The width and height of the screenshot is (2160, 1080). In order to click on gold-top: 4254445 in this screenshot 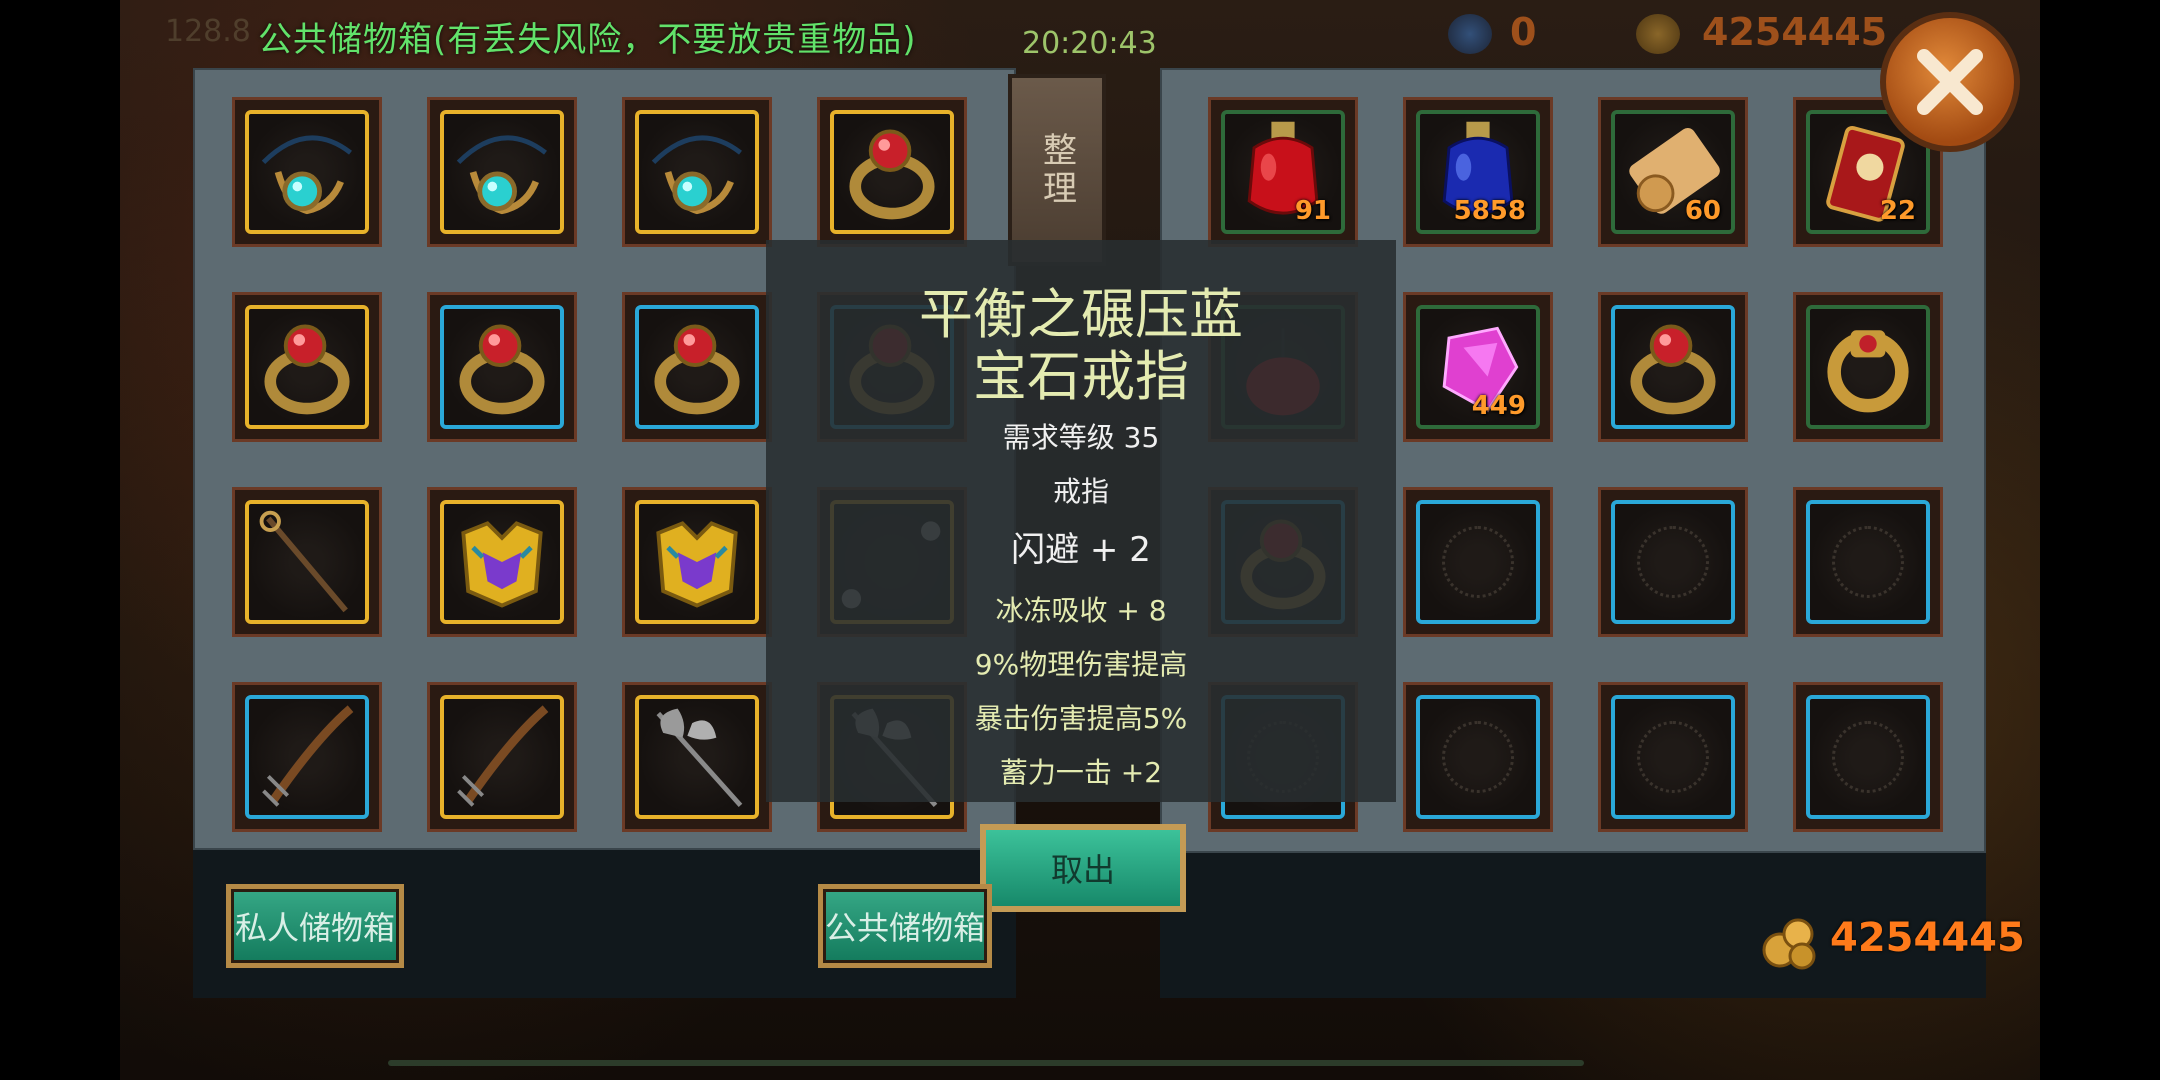, I will do `click(1795, 32)`.